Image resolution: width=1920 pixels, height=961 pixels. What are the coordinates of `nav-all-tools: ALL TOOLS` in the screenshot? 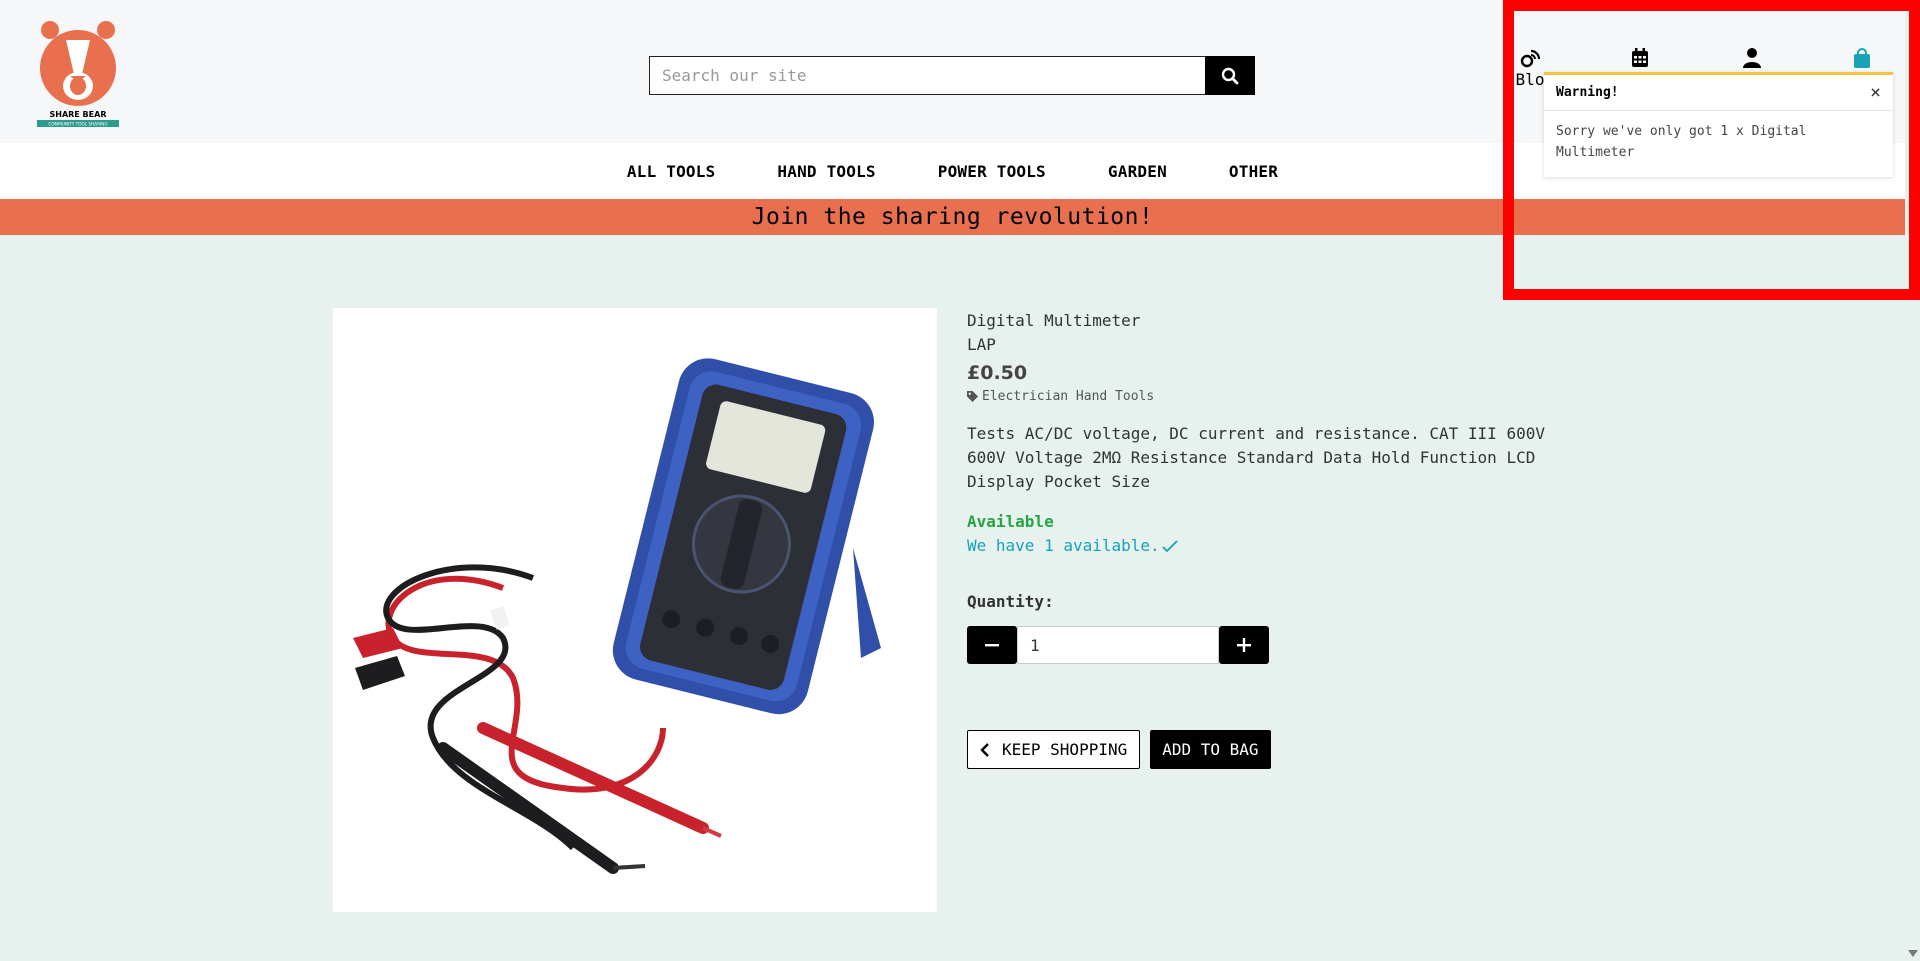 It's located at (671, 171).